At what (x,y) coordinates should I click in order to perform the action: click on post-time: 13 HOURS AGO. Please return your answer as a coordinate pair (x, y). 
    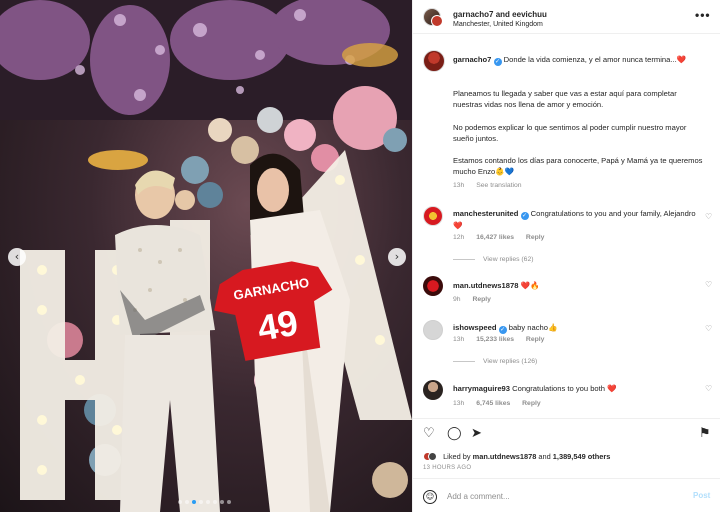
    Looking at the image, I should click on (447, 468).